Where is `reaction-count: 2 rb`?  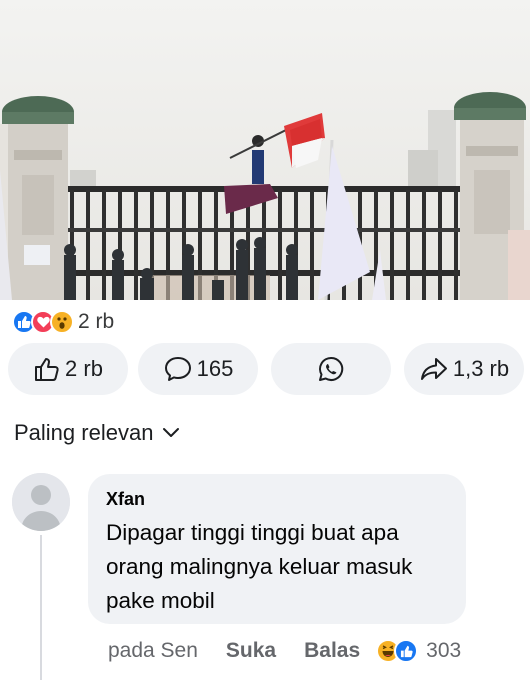
reaction-count: 2 rb is located at coordinates (96, 321).